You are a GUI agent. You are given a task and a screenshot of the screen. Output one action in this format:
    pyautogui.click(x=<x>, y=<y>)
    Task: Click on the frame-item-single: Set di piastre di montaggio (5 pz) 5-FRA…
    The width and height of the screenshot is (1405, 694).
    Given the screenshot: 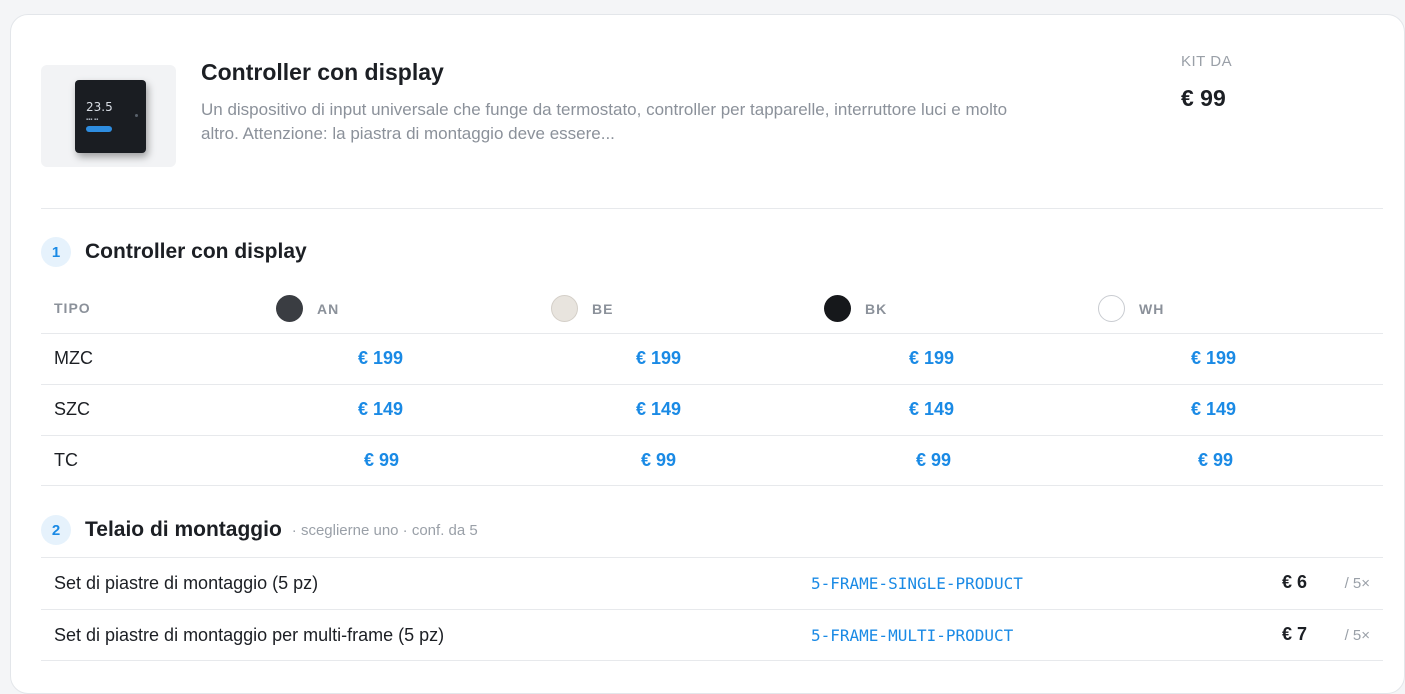 What is the action you would take?
    pyautogui.click(x=712, y=583)
    